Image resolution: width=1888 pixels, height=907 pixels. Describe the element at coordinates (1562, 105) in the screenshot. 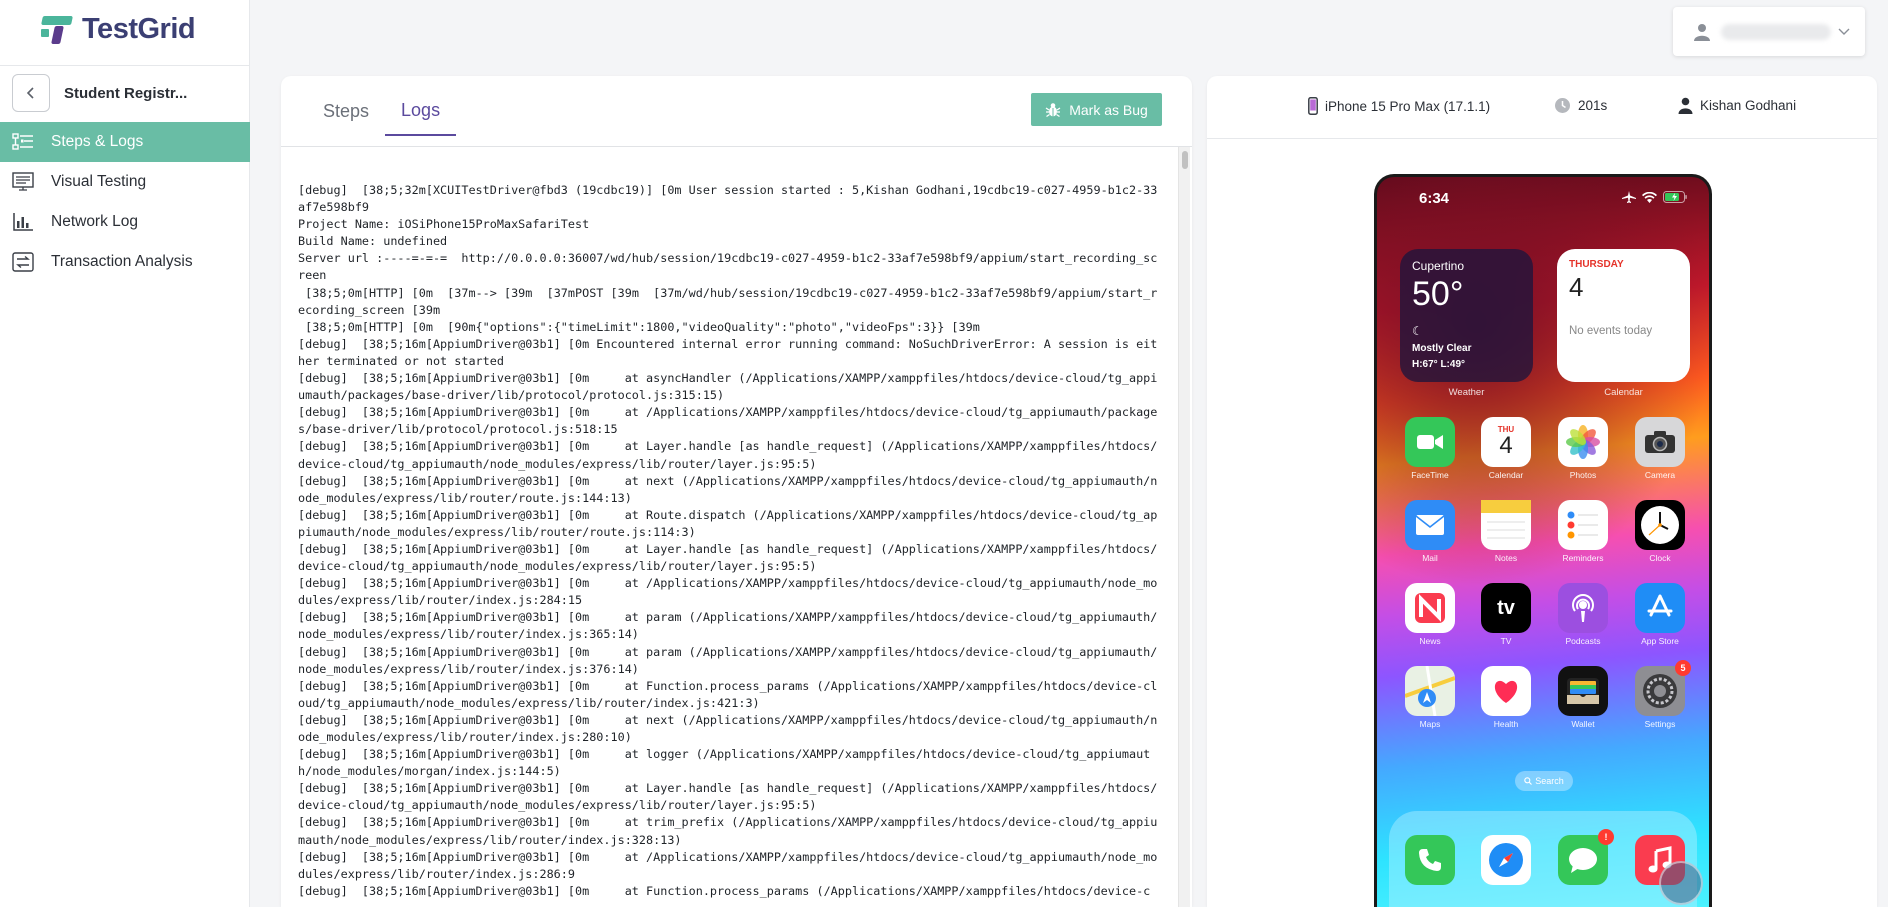

I see `clock-icon` at that location.